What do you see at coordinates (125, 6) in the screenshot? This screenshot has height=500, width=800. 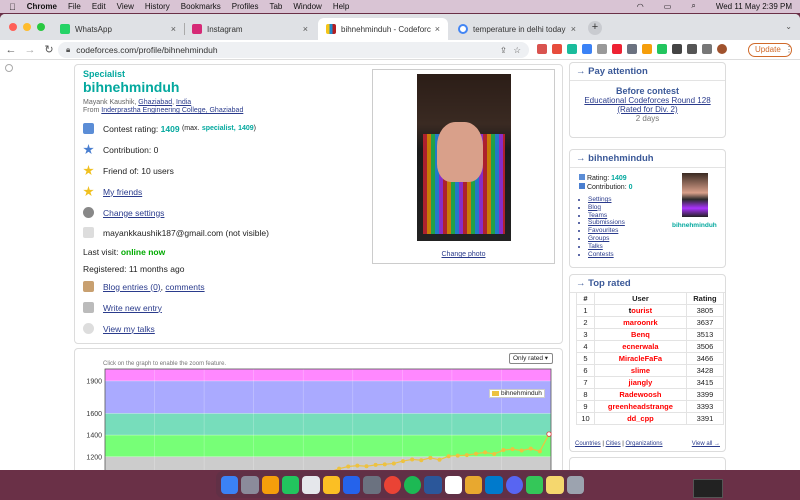 I see `menu-view: View` at bounding box center [125, 6].